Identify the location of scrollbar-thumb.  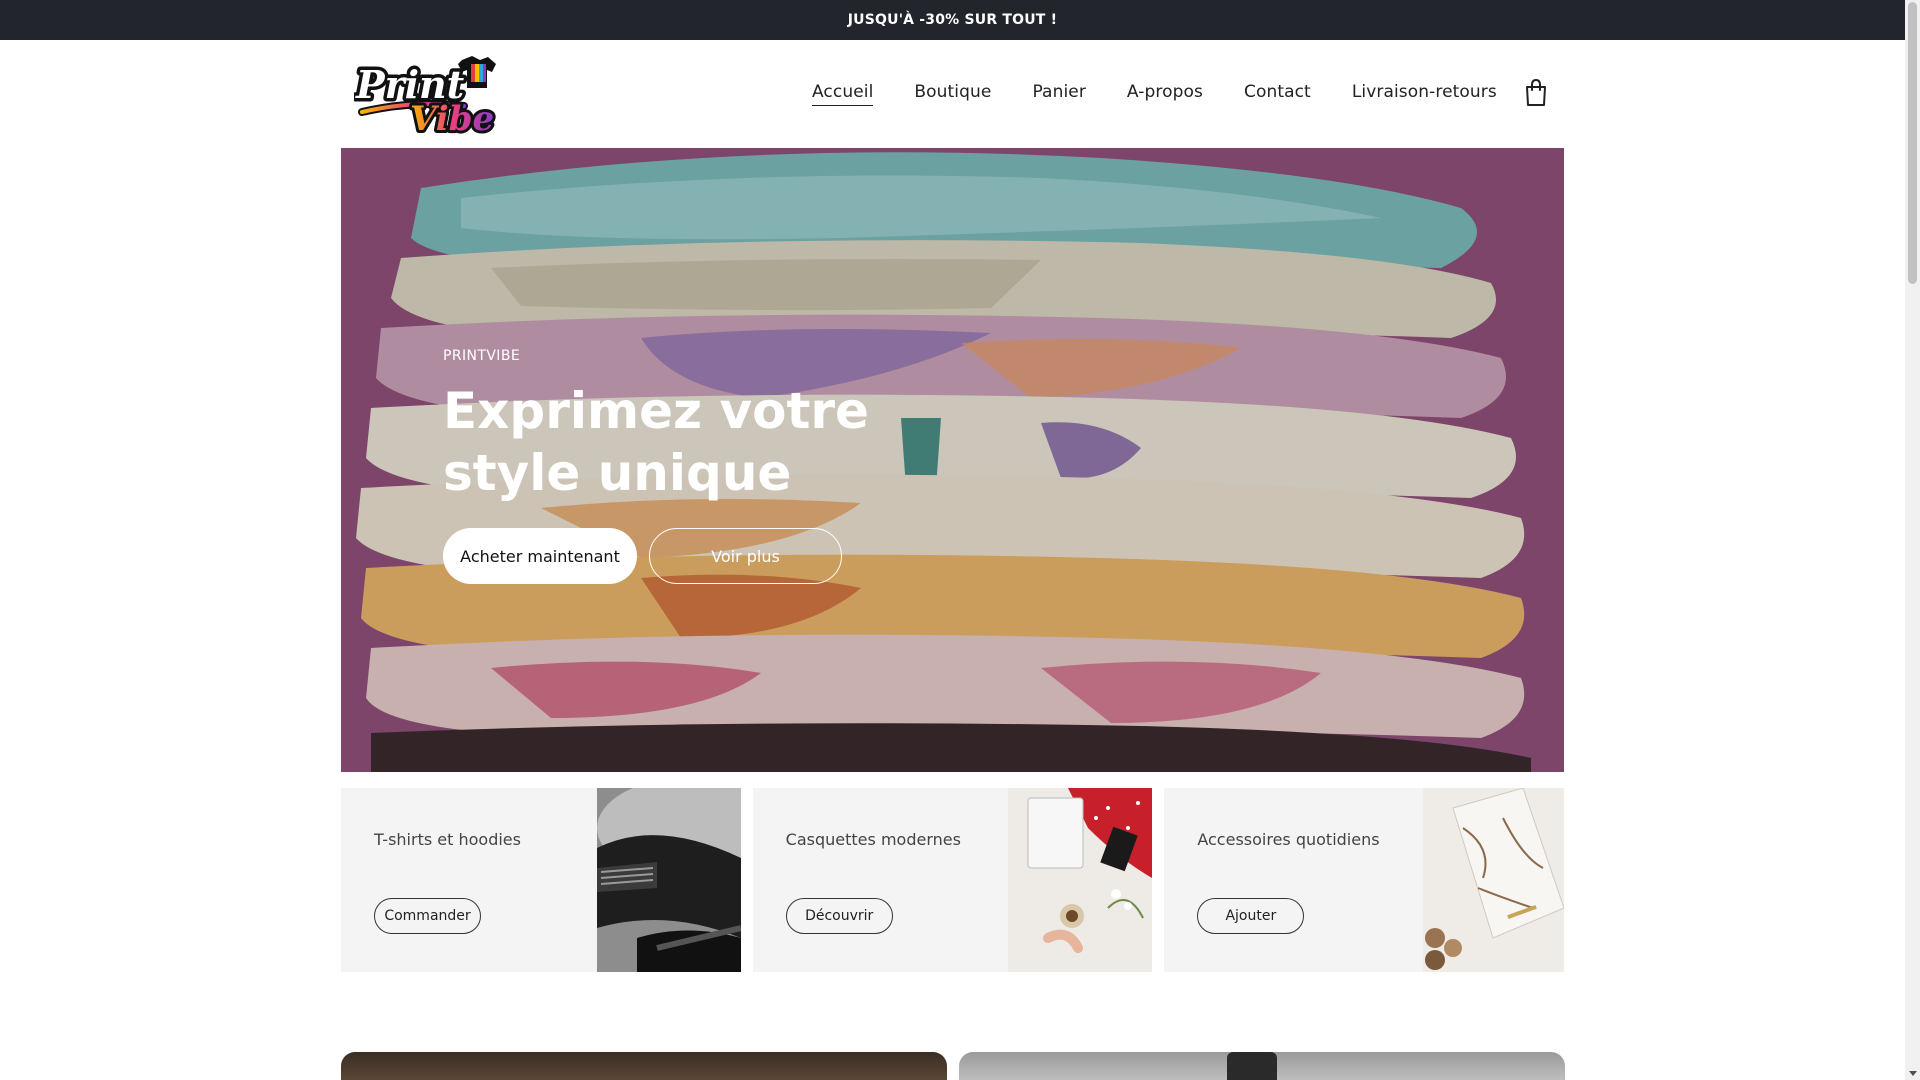
(1912, 143).